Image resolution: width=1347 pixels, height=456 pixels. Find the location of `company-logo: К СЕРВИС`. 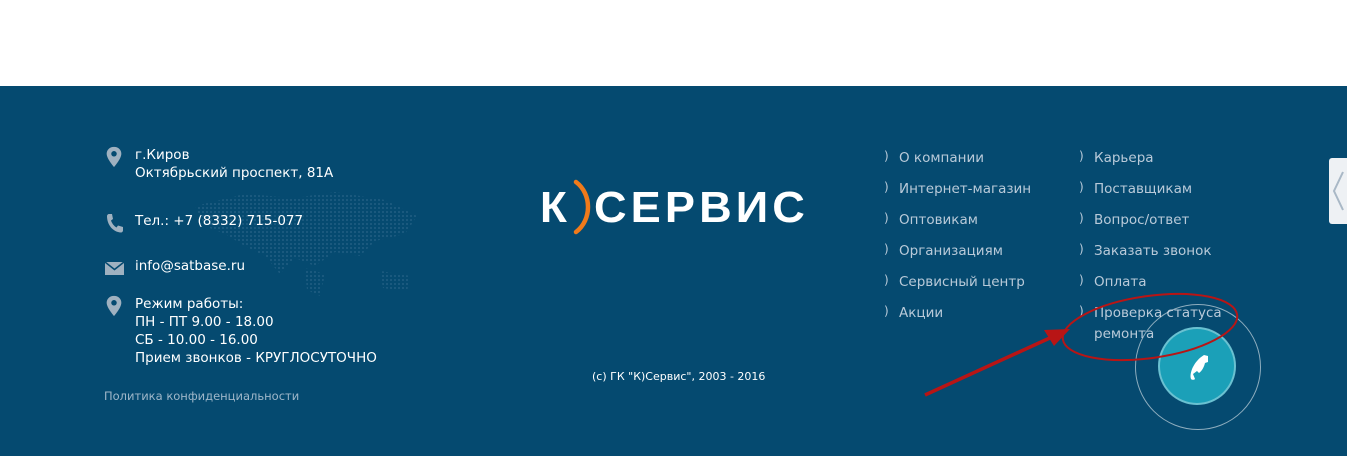

company-logo: К СЕРВИС is located at coordinates (677, 206).